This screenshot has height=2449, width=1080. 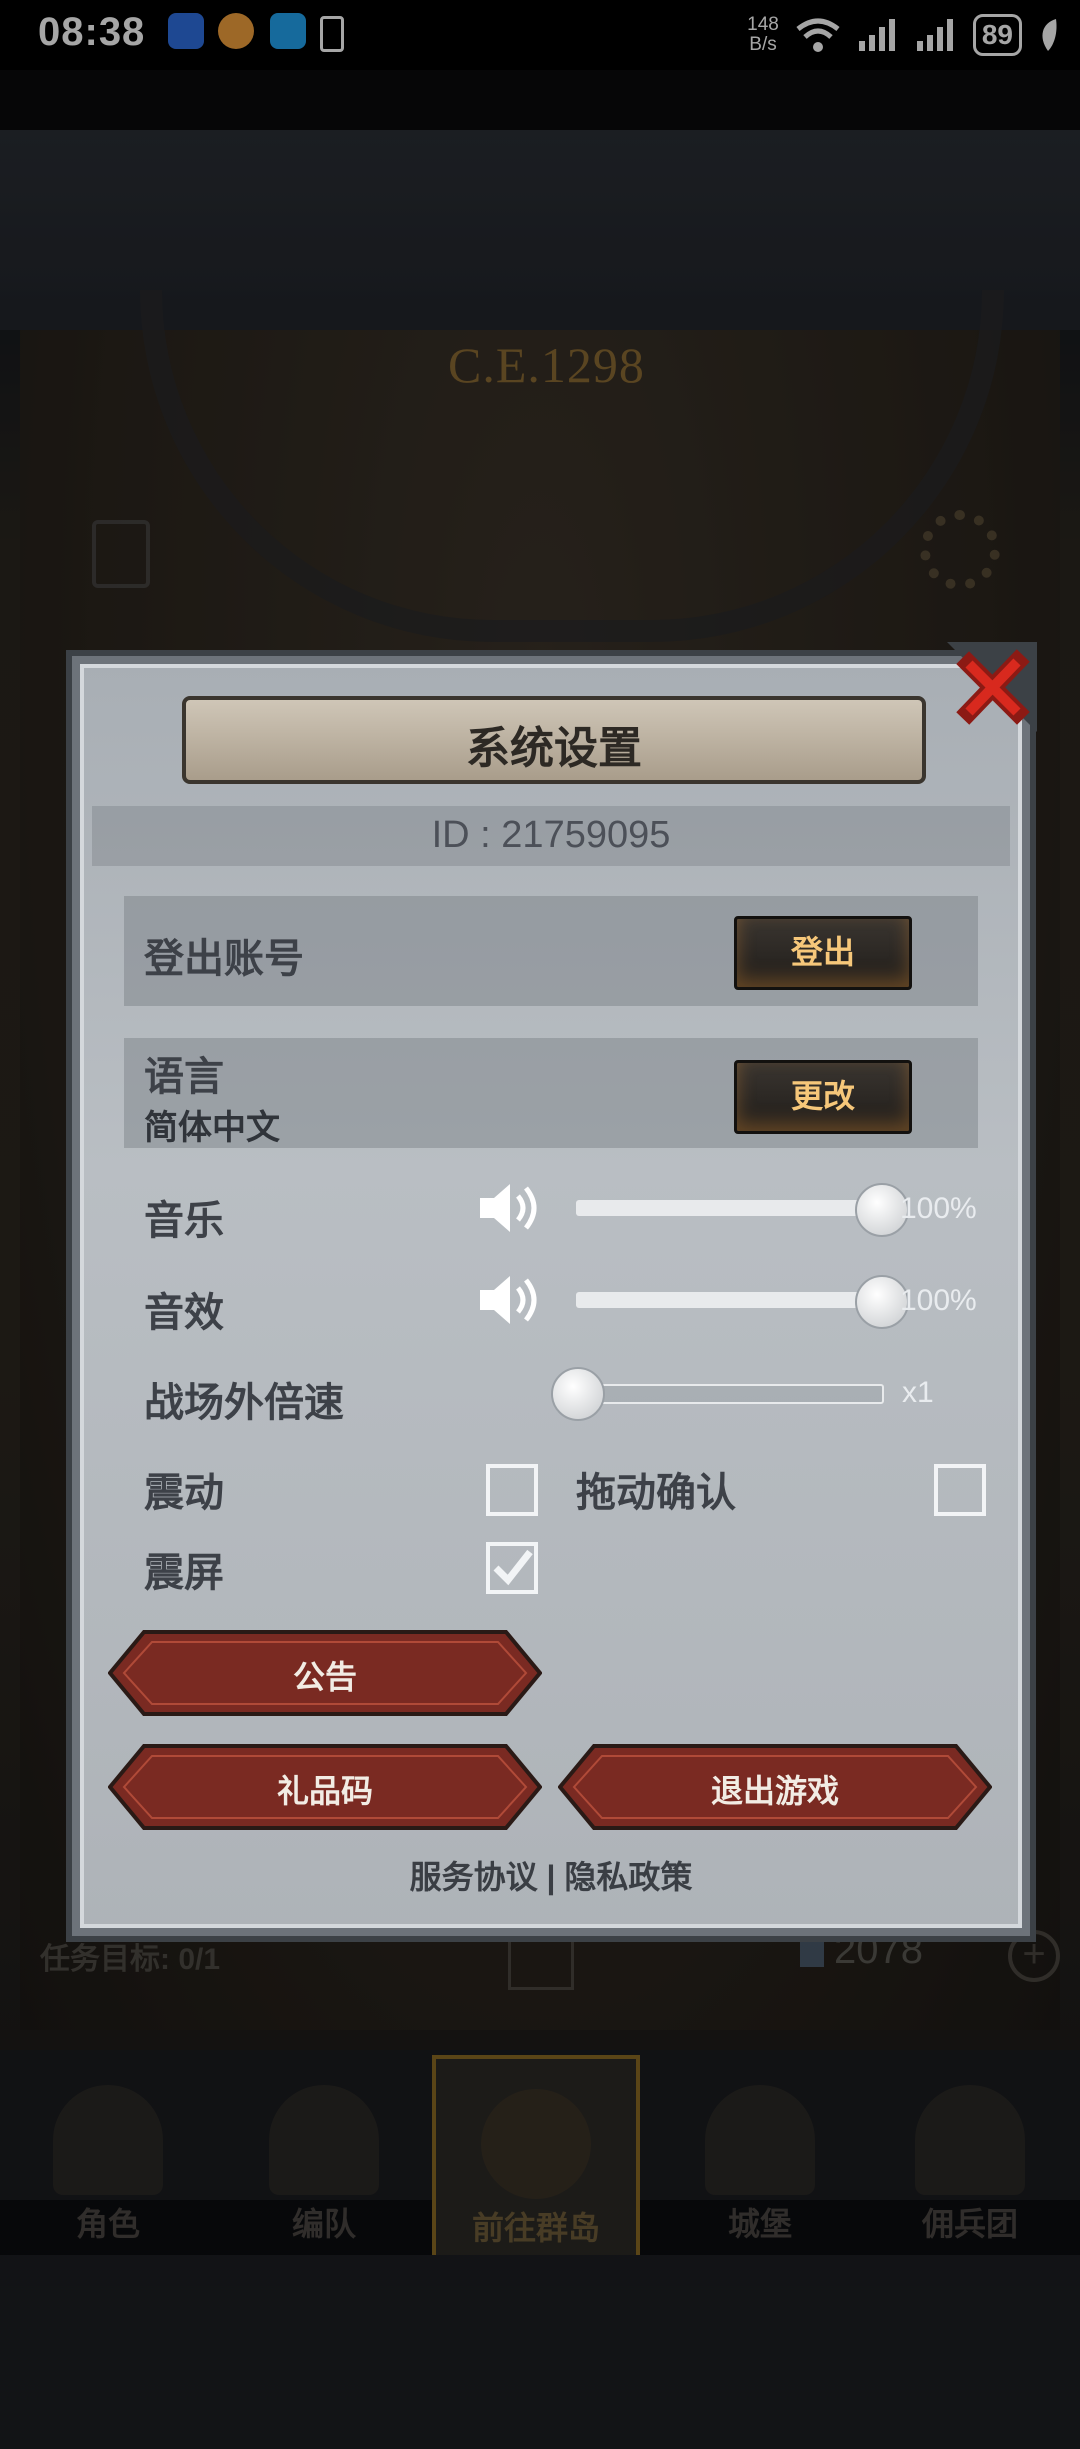 What do you see at coordinates (628, 1877) in the screenshot?
I see `privacy-link: 隐私政策` at bounding box center [628, 1877].